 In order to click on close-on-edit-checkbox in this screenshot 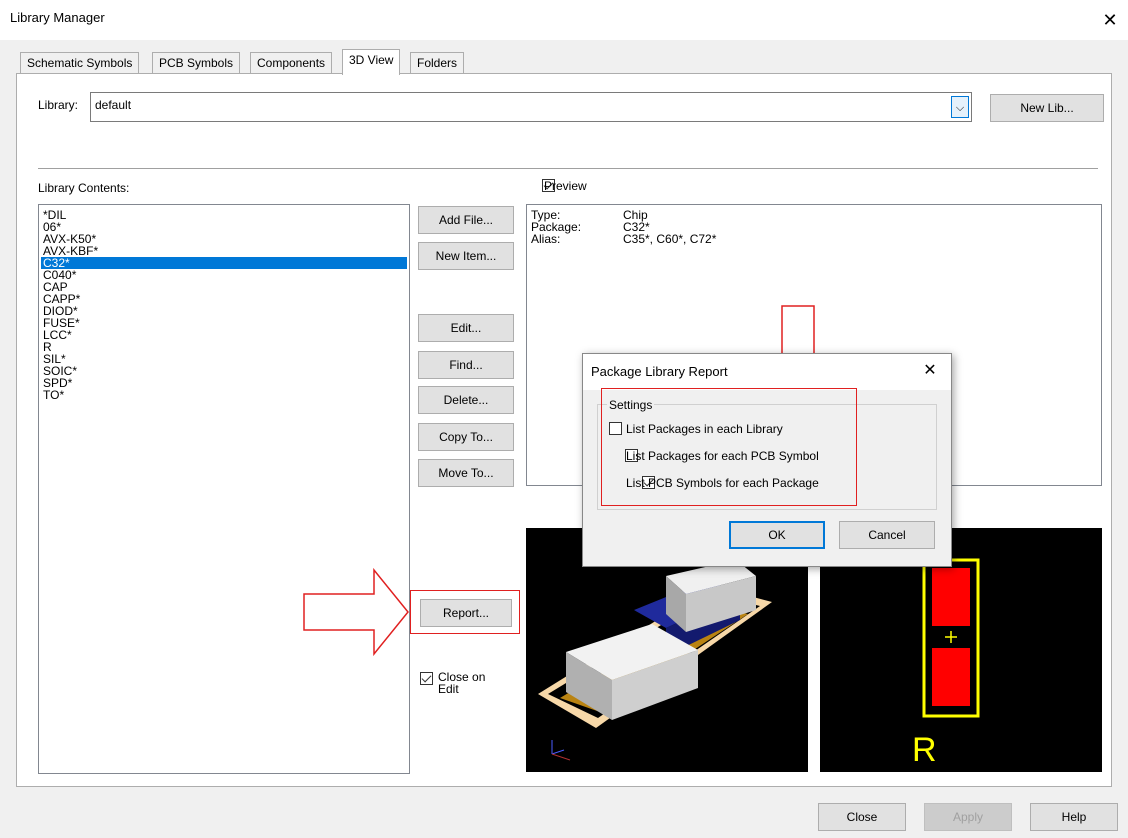, I will do `click(426, 678)`.